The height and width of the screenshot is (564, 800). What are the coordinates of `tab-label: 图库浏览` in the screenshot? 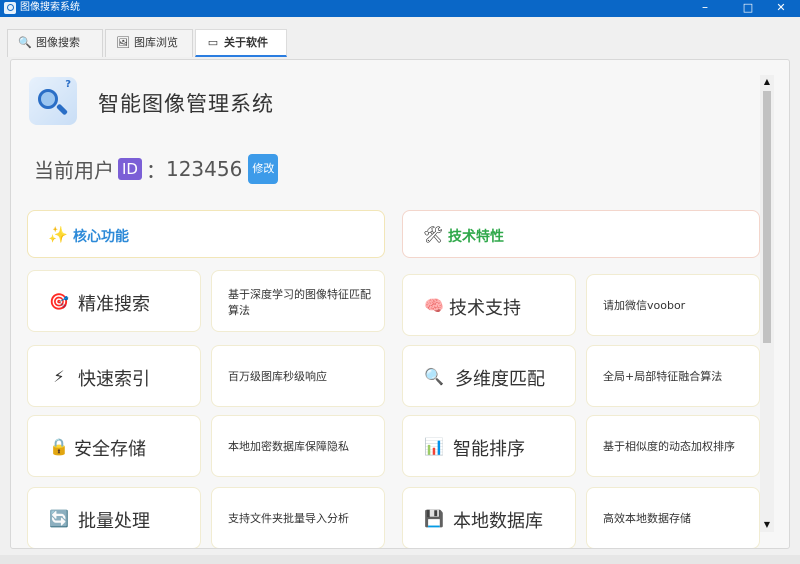 It's located at (156, 42).